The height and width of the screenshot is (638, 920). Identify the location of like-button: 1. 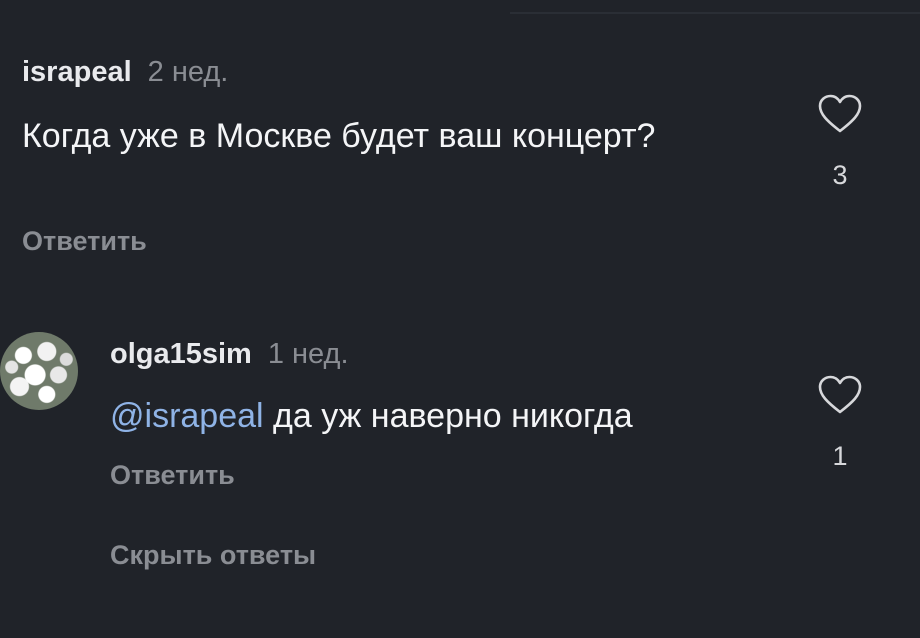
(840, 423).